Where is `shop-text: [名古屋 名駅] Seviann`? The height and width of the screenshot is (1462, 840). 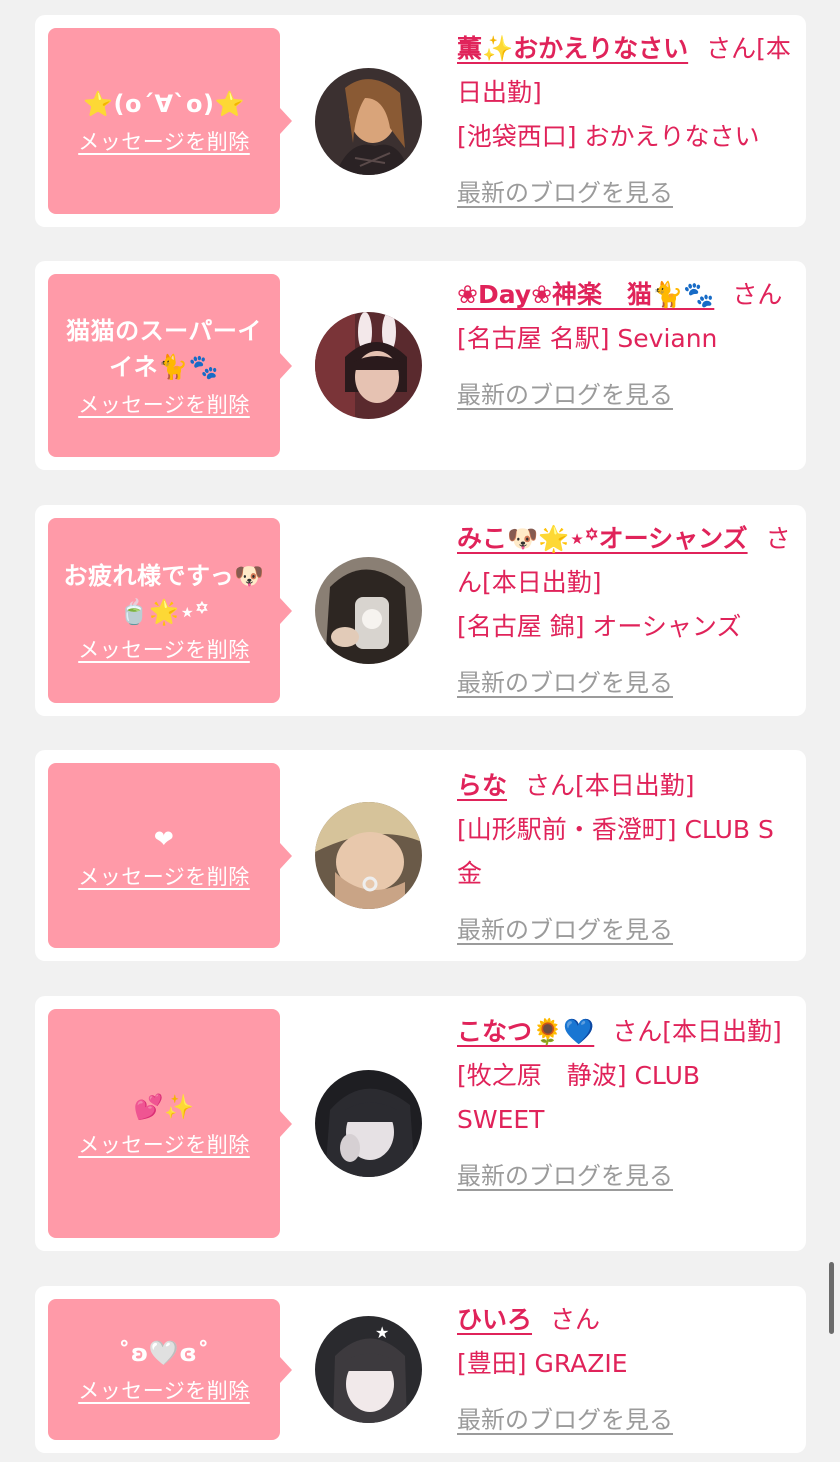 shop-text: [名古屋 名駅] Seviann is located at coordinates (587, 338).